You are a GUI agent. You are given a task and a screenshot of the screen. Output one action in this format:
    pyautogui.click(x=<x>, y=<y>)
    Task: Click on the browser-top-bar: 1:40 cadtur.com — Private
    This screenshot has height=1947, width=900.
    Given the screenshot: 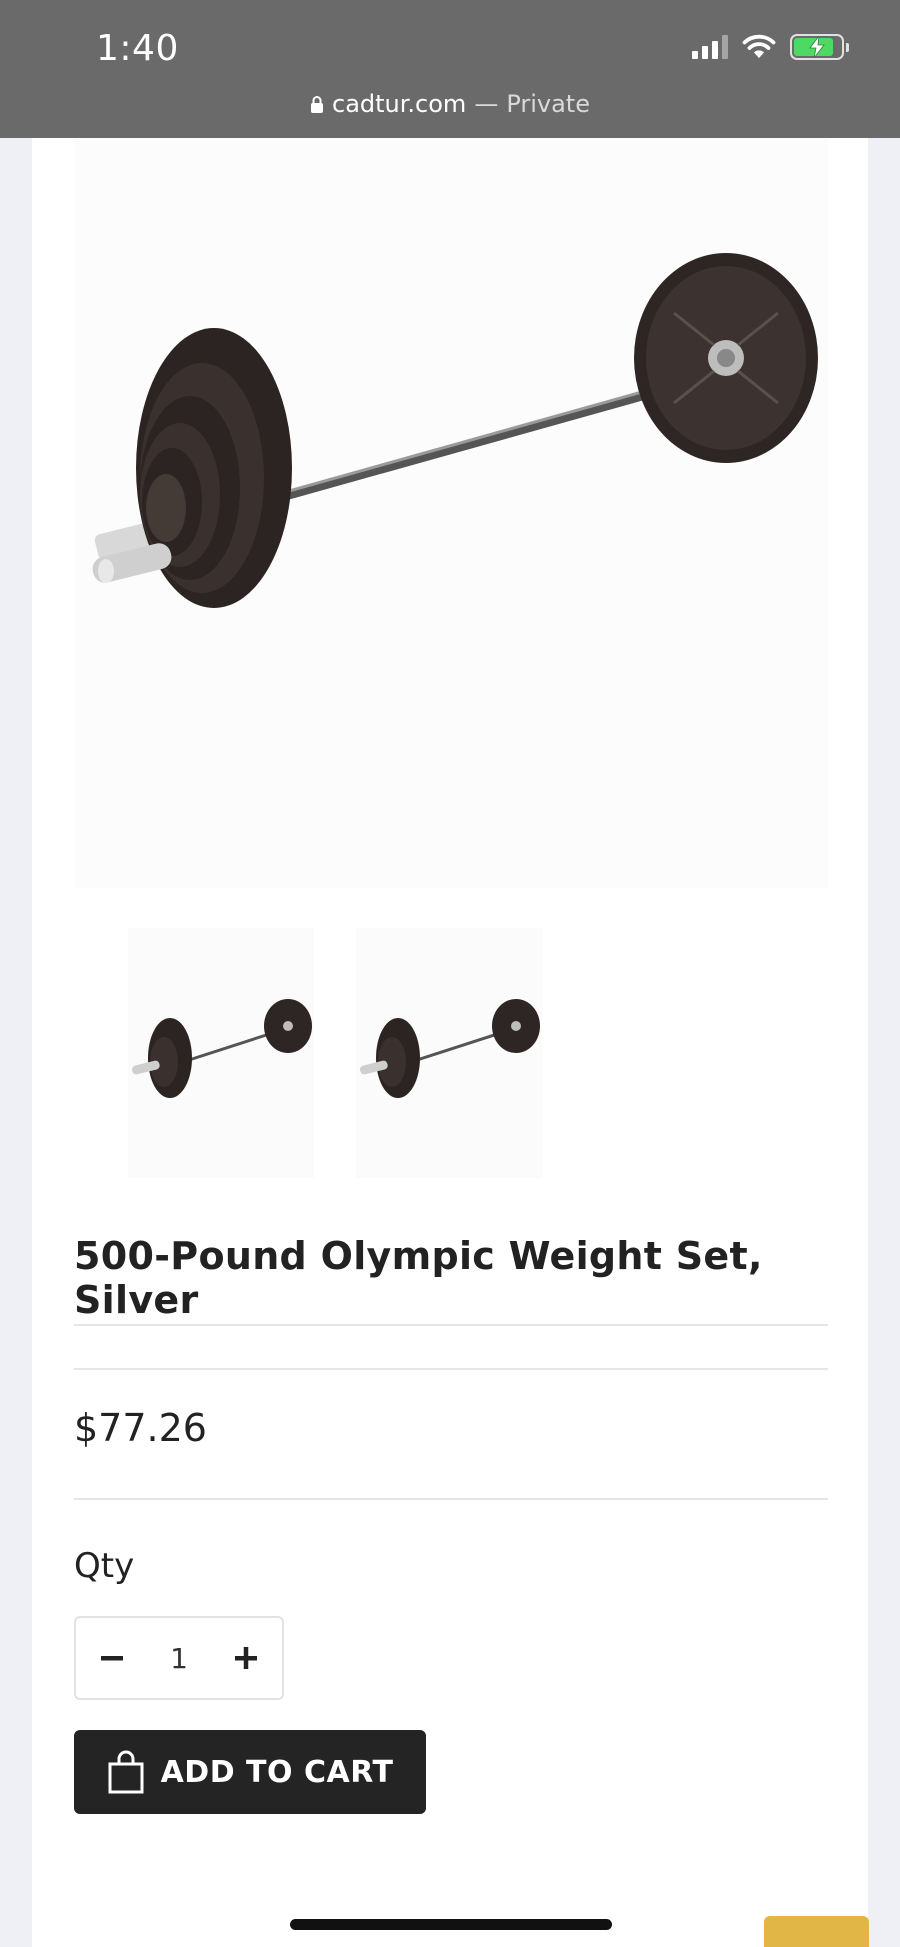 What is the action you would take?
    pyautogui.click(x=450, y=69)
    